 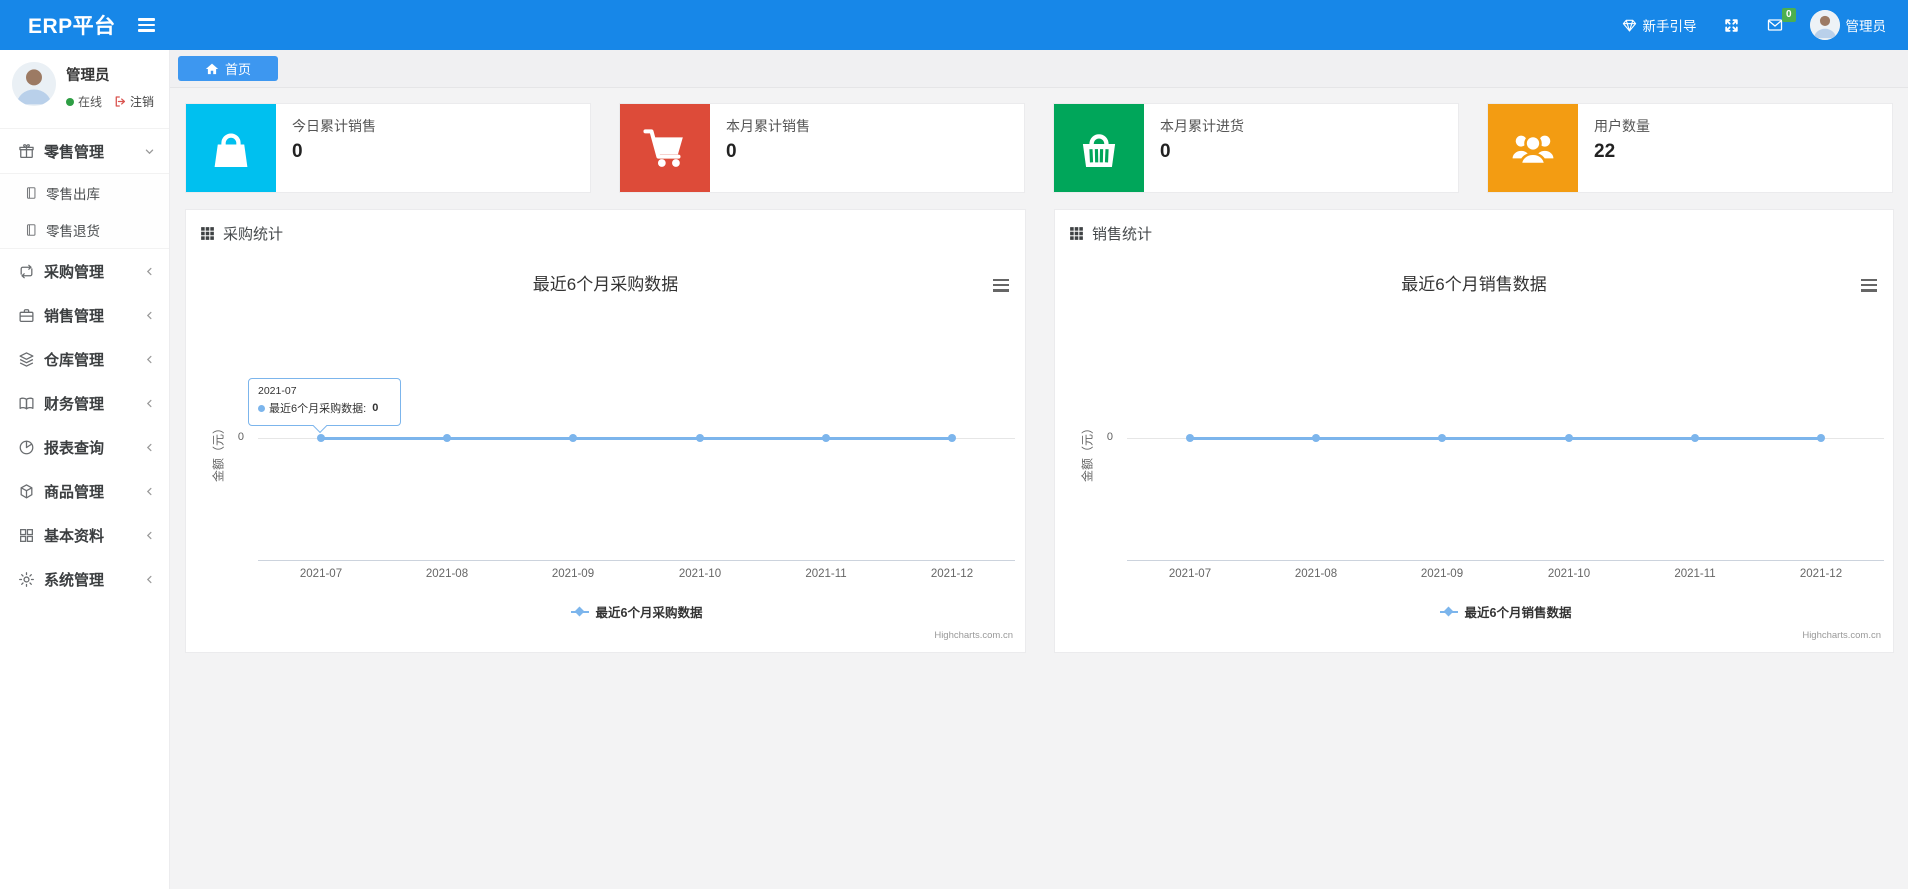 I want to click on retail-submenu: 零售出库 零售退货, so click(x=84, y=211).